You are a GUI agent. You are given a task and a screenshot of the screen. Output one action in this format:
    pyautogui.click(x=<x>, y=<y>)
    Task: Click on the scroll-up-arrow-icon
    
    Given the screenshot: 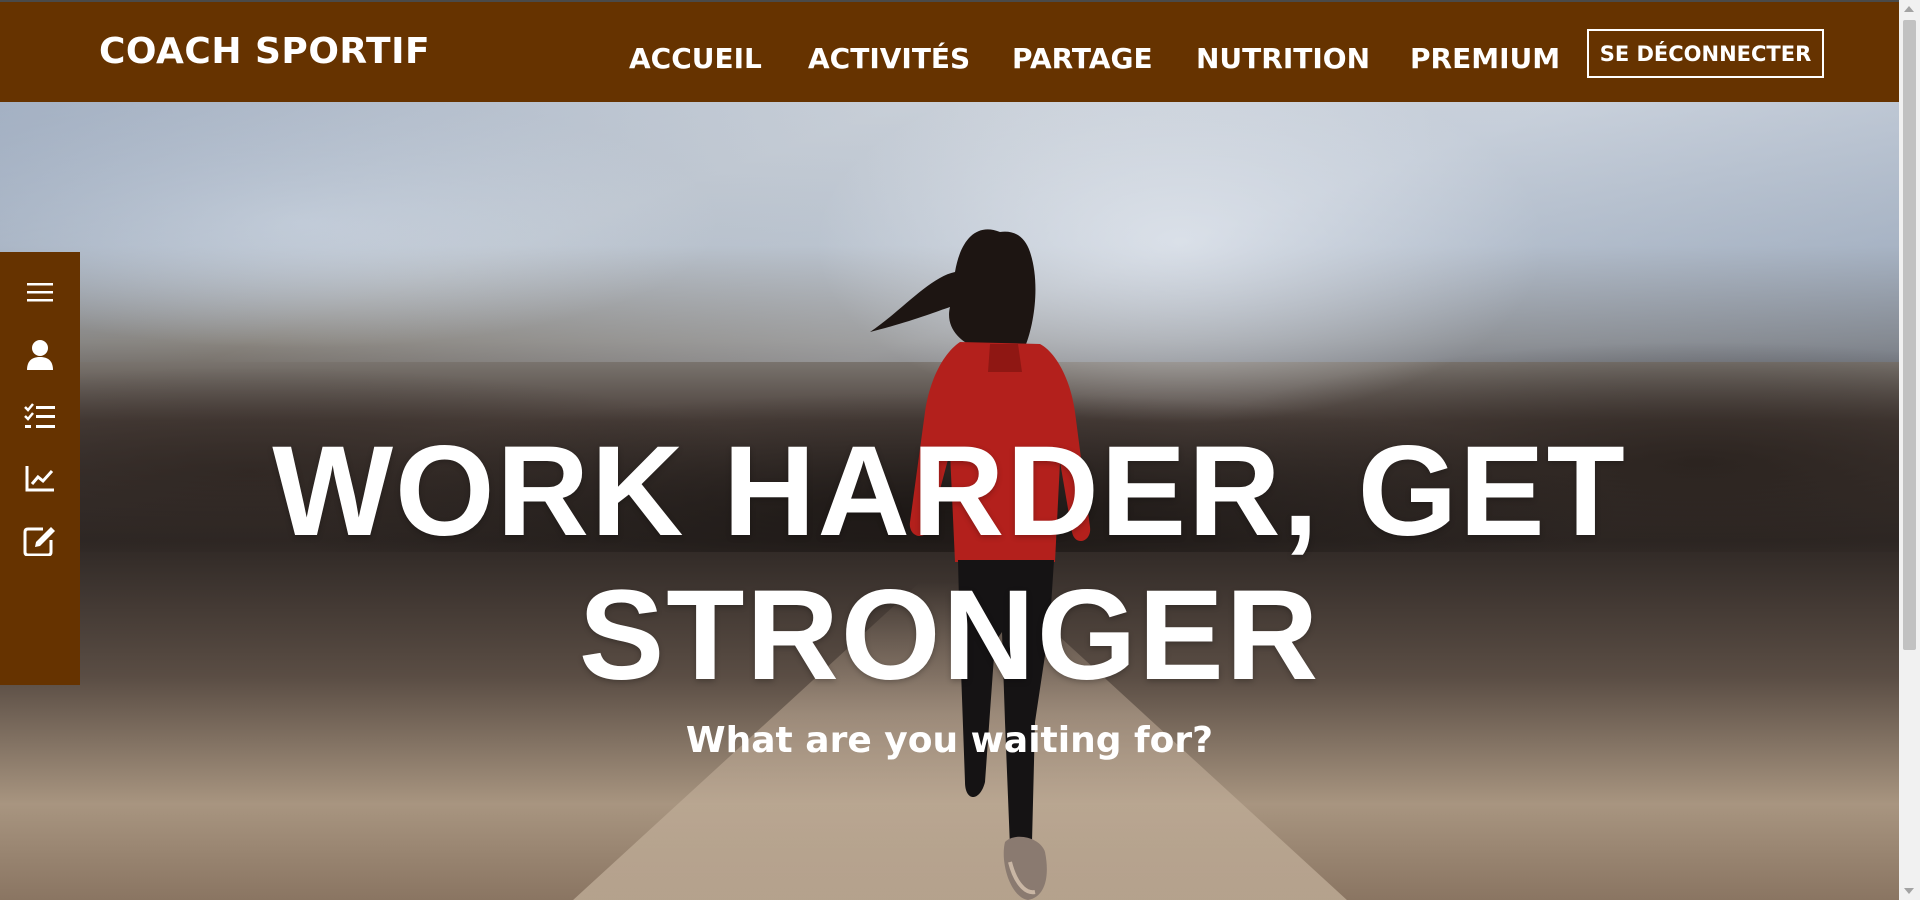 What is the action you would take?
    pyautogui.click(x=1909, y=9)
    